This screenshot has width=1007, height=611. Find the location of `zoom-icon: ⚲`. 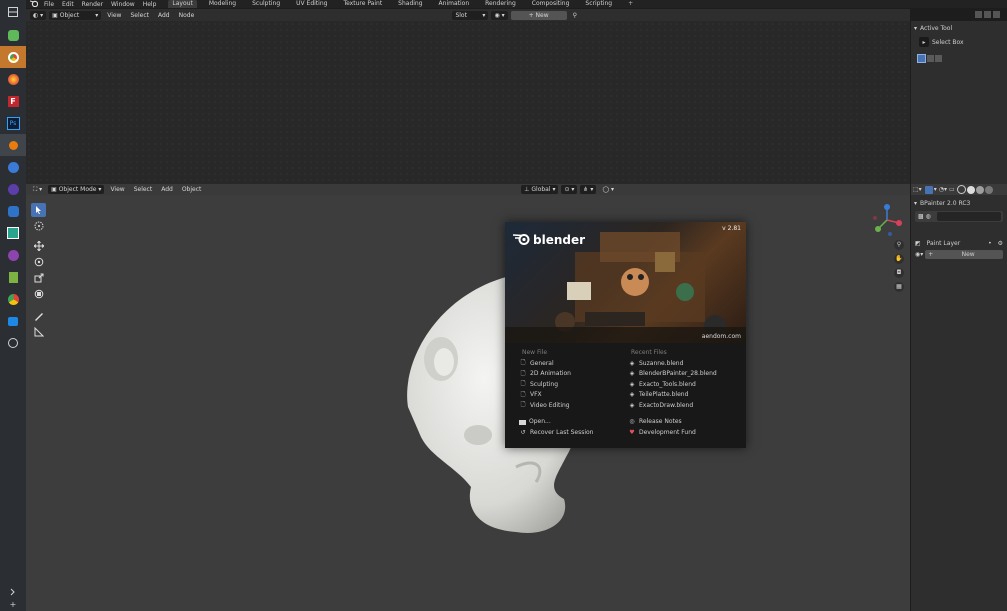

zoom-icon: ⚲ is located at coordinates (899, 245).